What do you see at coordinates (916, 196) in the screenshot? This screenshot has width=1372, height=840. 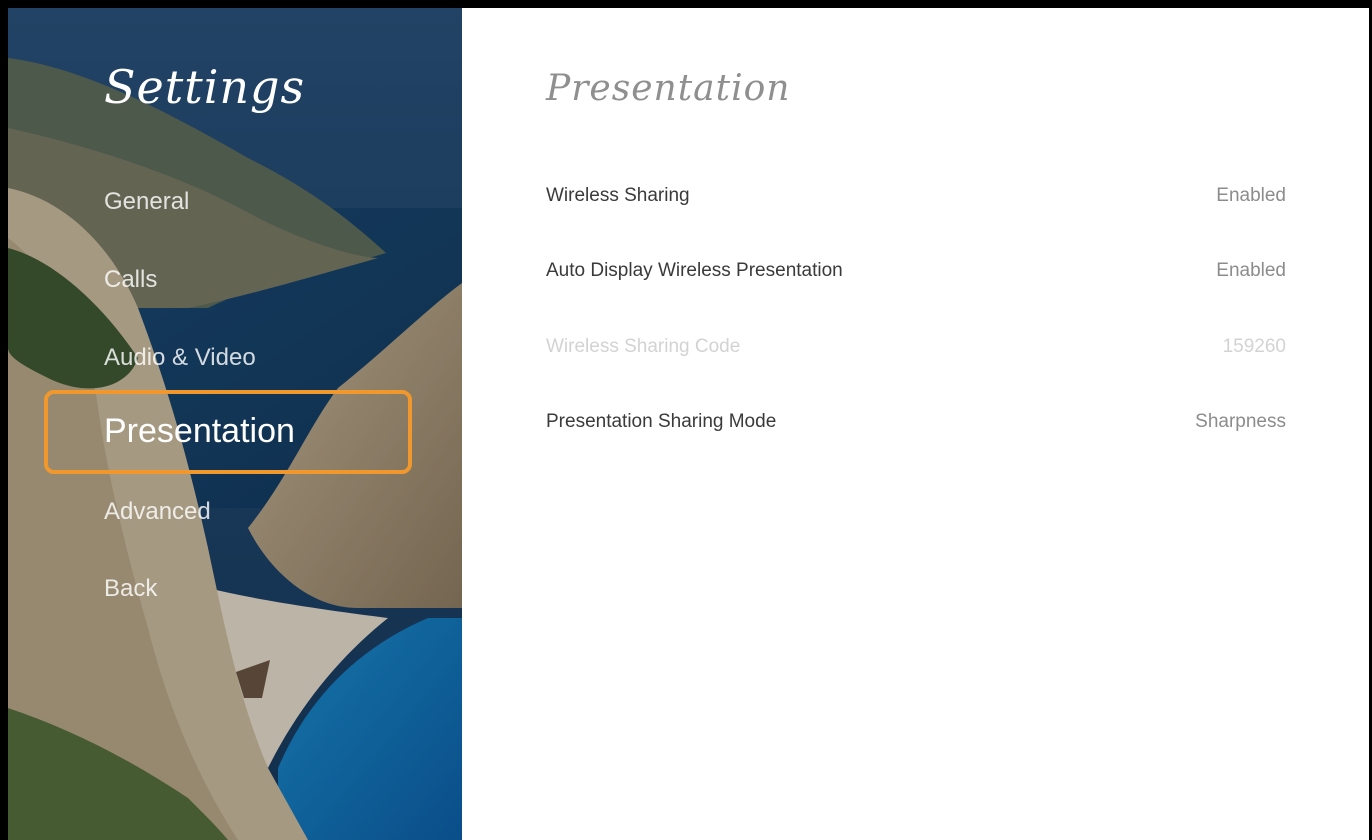 I see `setting-row-wireless-sharing: Wireless Sharing Enabled` at bounding box center [916, 196].